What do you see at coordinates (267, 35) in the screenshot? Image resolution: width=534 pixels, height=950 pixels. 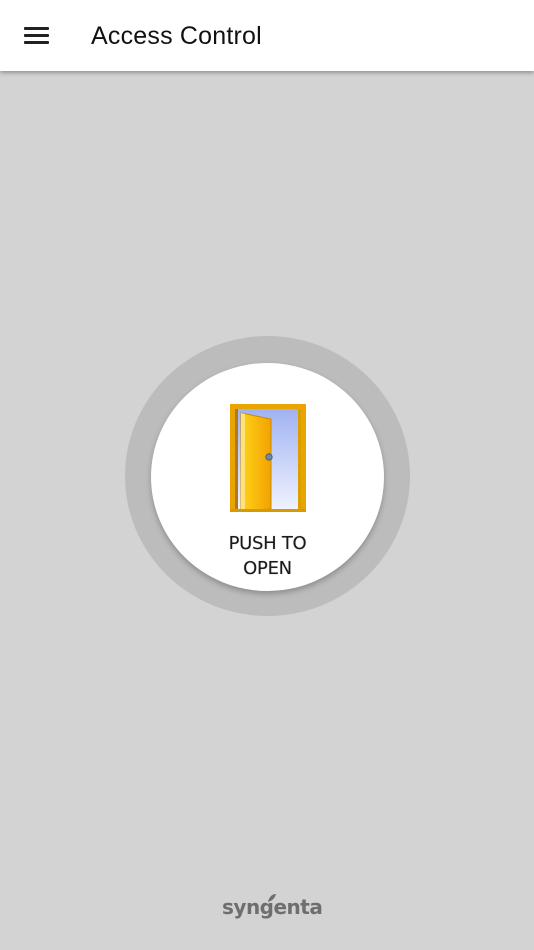 I see `app-bar: Access Control` at bounding box center [267, 35].